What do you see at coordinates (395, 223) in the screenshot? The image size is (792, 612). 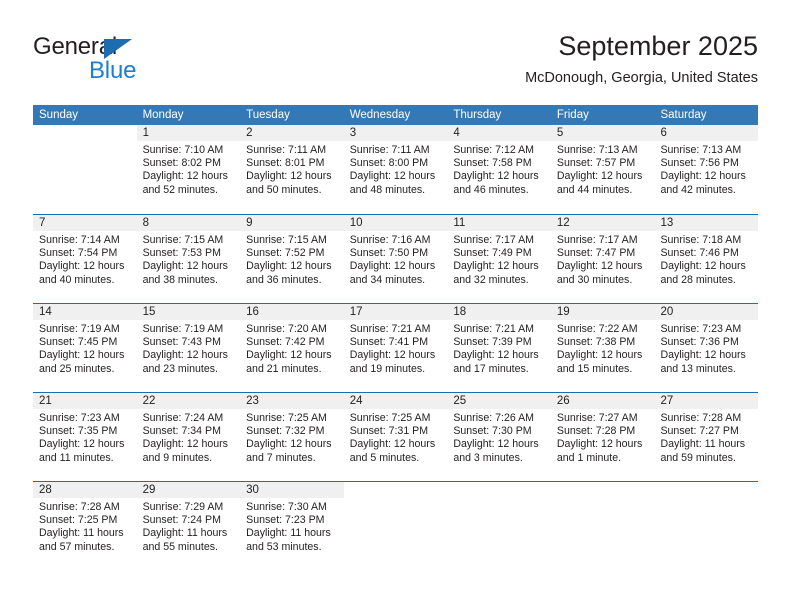 I see `day-number: 10` at bounding box center [395, 223].